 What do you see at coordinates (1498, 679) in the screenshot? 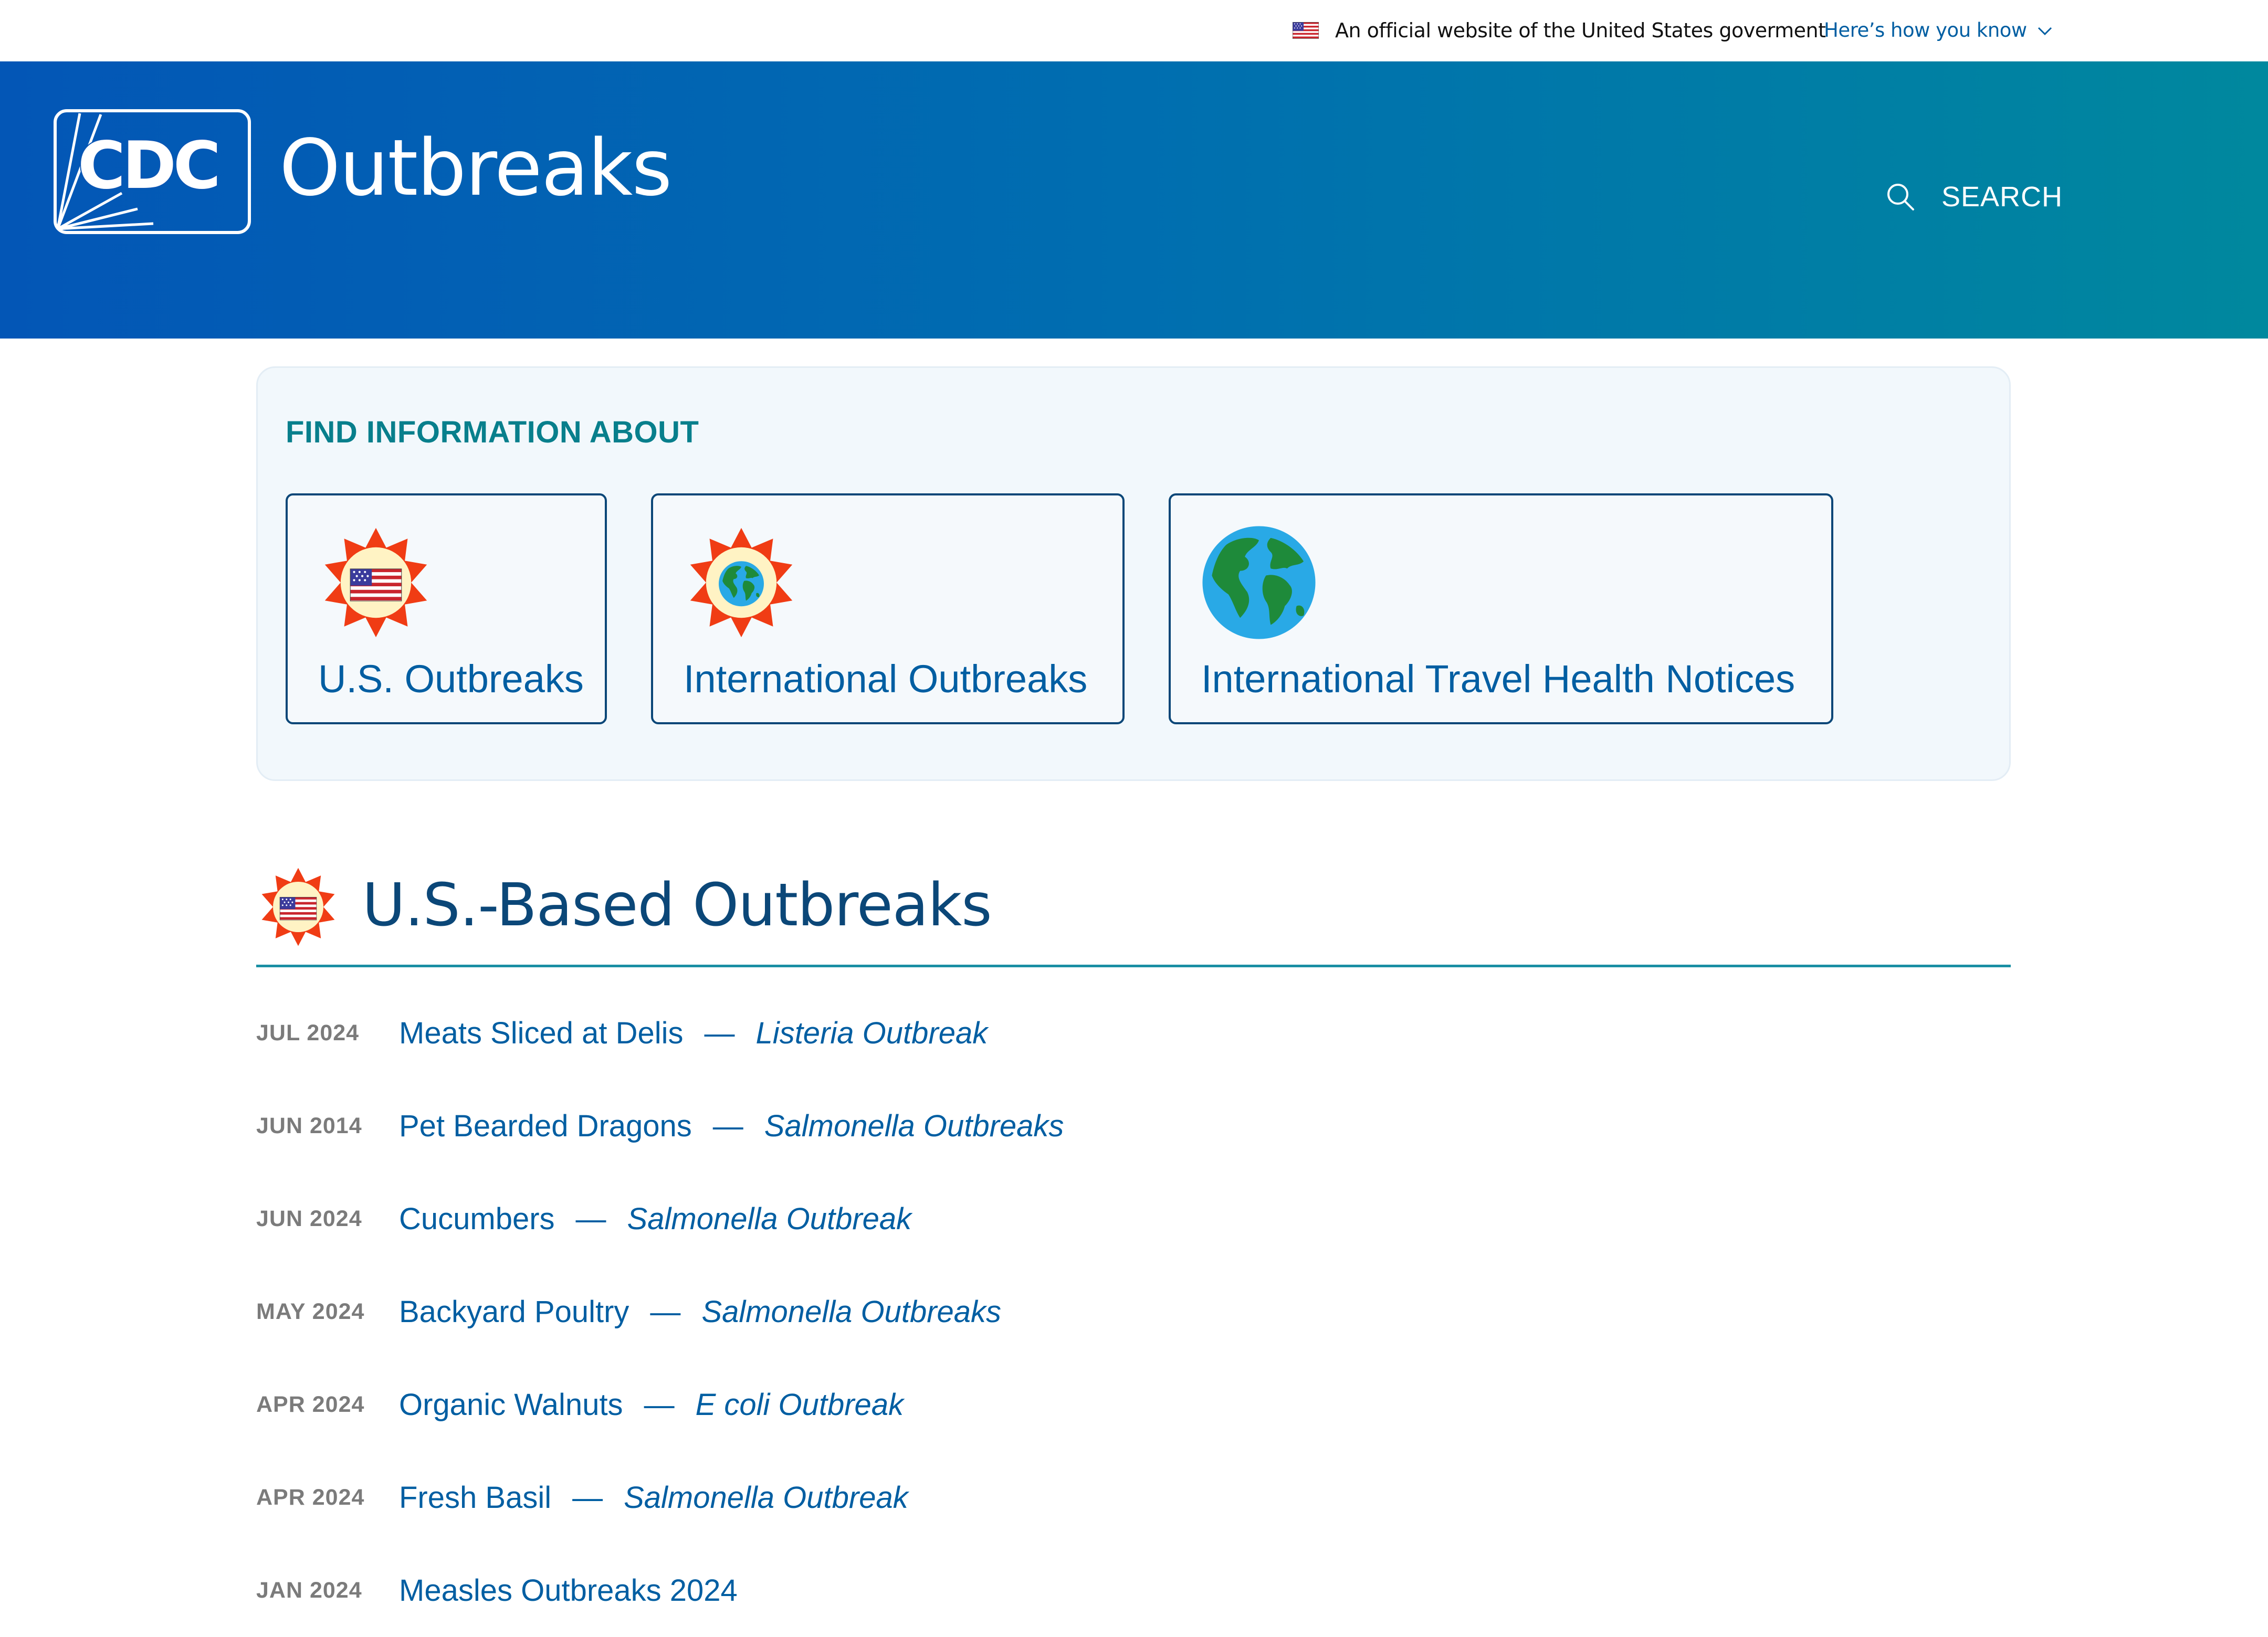
I see `card-label: International Travel Health Notices` at bounding box center [1498, 679].